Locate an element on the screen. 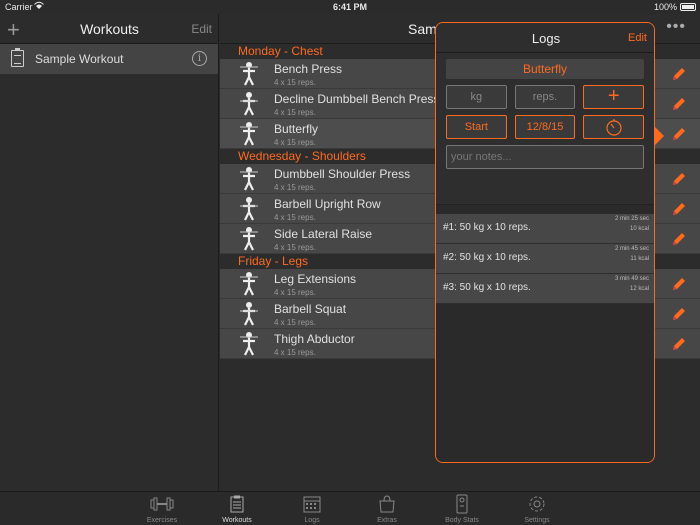  workouts-title: Workouts is located at coordinates (109, 29).